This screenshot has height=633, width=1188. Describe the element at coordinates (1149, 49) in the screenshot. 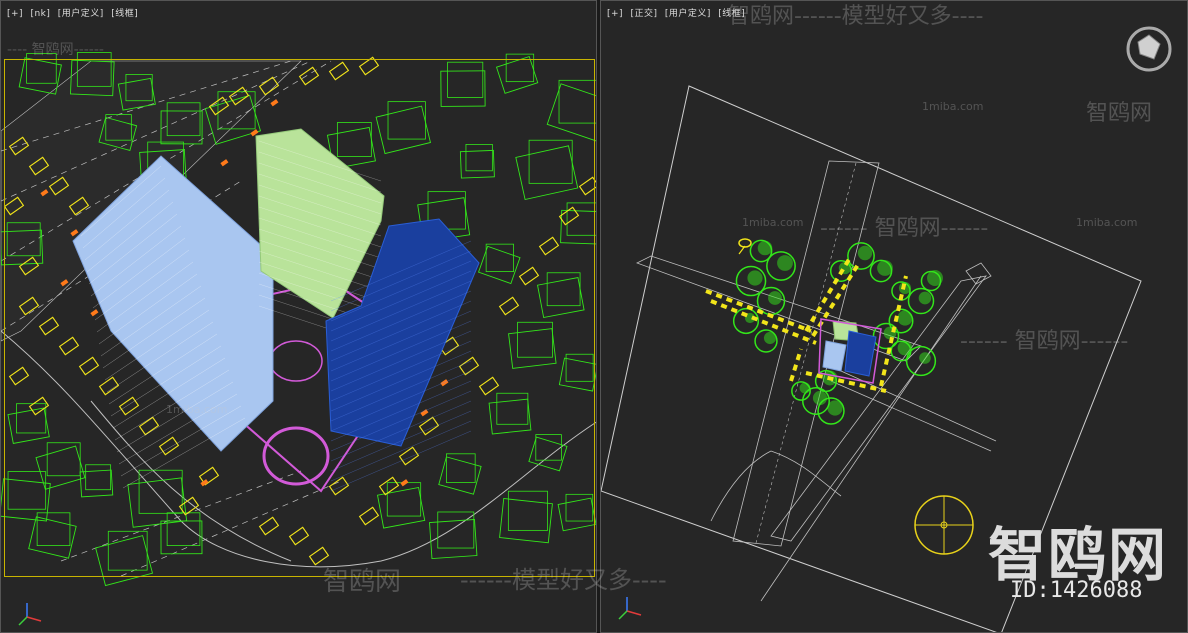

I see `viewcube-icon` at that location.